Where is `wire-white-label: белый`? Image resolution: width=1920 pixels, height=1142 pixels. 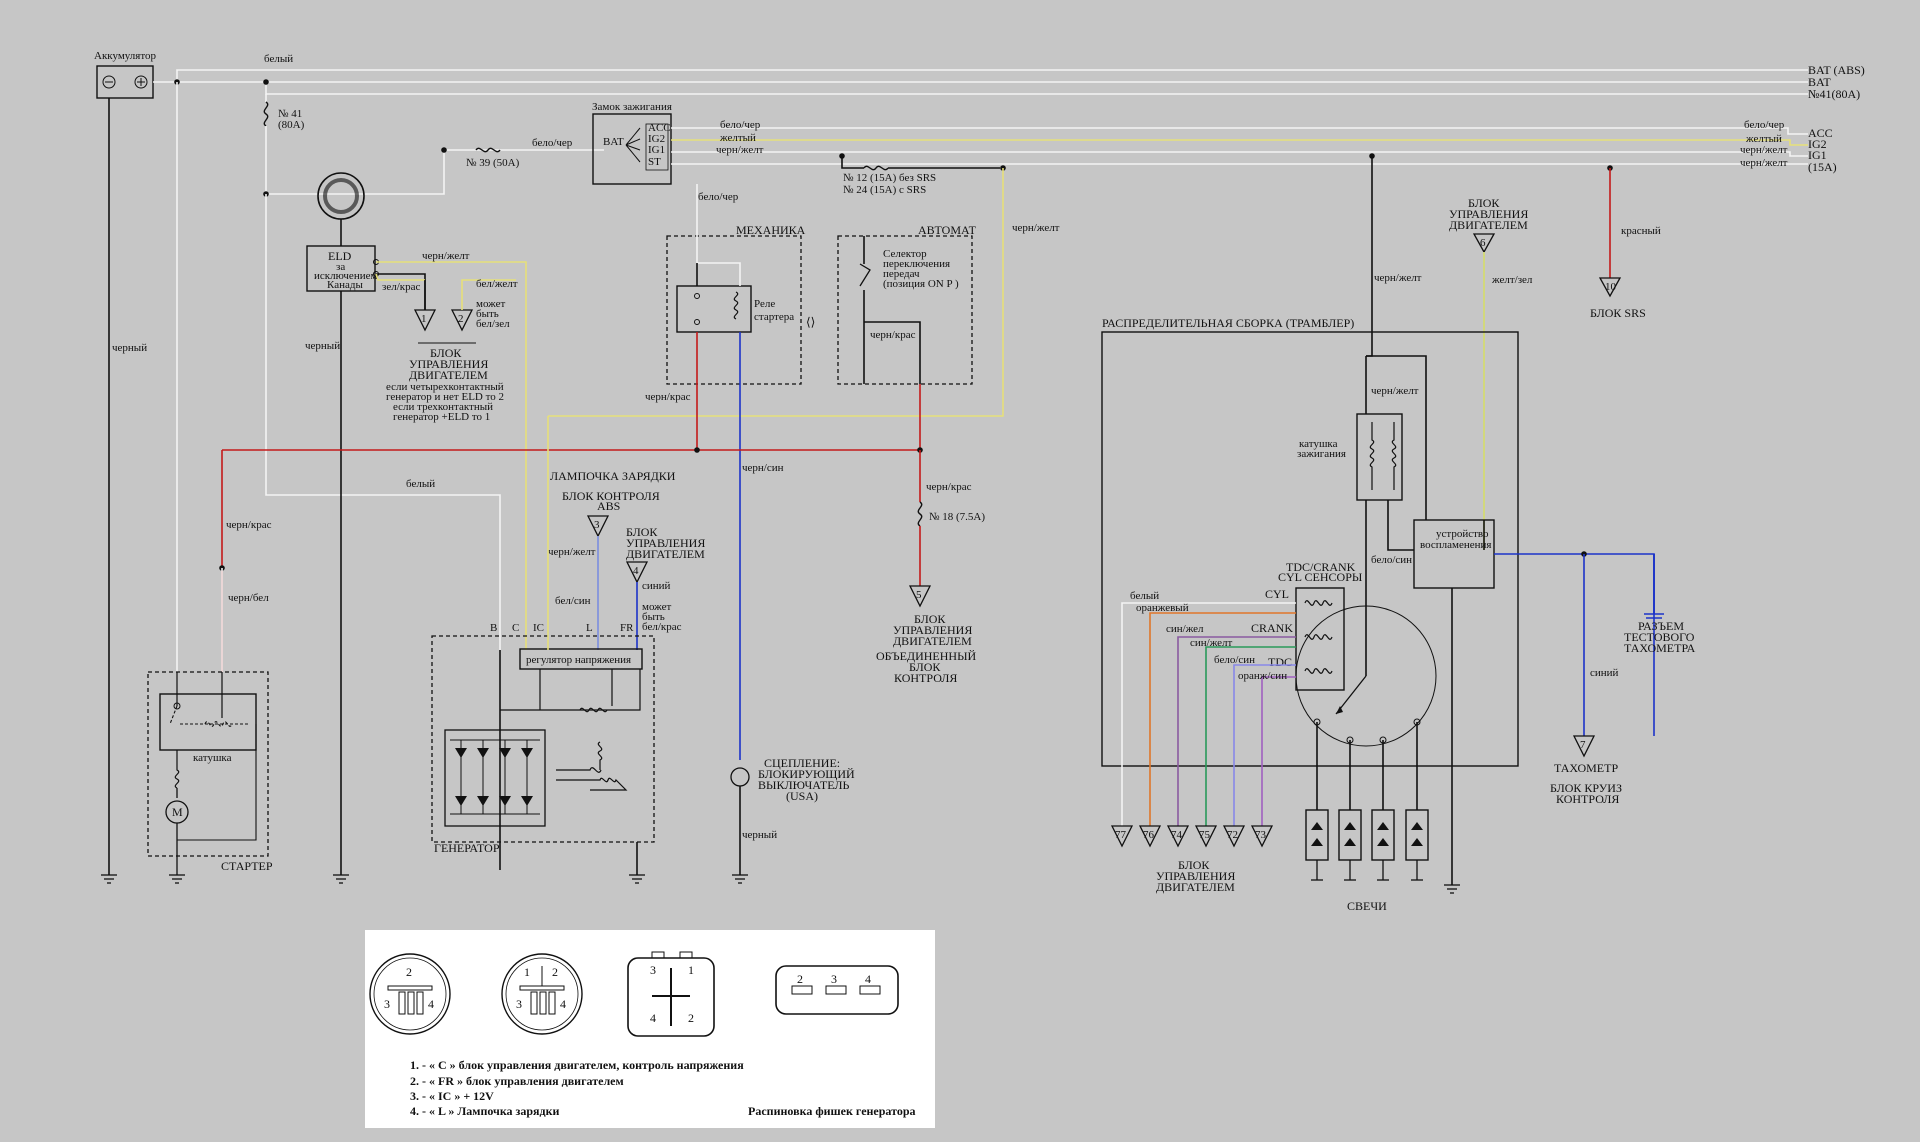
wire-white-label: белый is located at coordinates (278, 59).